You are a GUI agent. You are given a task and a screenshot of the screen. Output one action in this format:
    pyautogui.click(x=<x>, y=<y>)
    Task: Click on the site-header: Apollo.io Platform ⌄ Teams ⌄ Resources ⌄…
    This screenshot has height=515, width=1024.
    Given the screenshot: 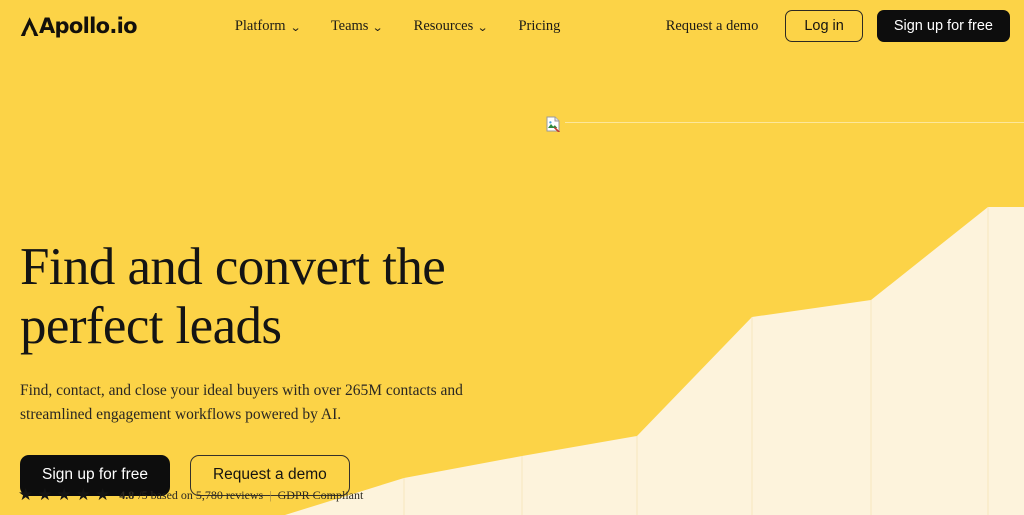 What is the action you would take?
    pyautogui.click(x=512, y=26)
    